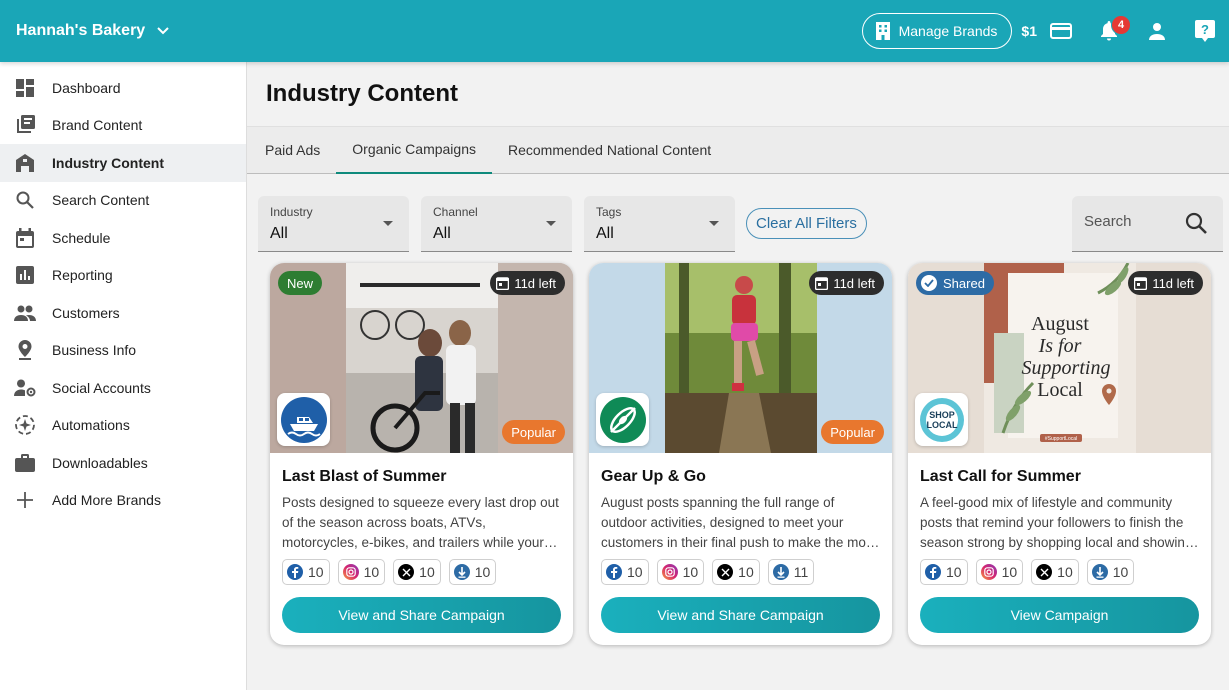 Image resolution: width=1229 pixels, height=690 pixels. What do you see at coordinates (1060, 390) in the screenshot?
I see `art-text-line: Local` at bounding box center [1060, 390].